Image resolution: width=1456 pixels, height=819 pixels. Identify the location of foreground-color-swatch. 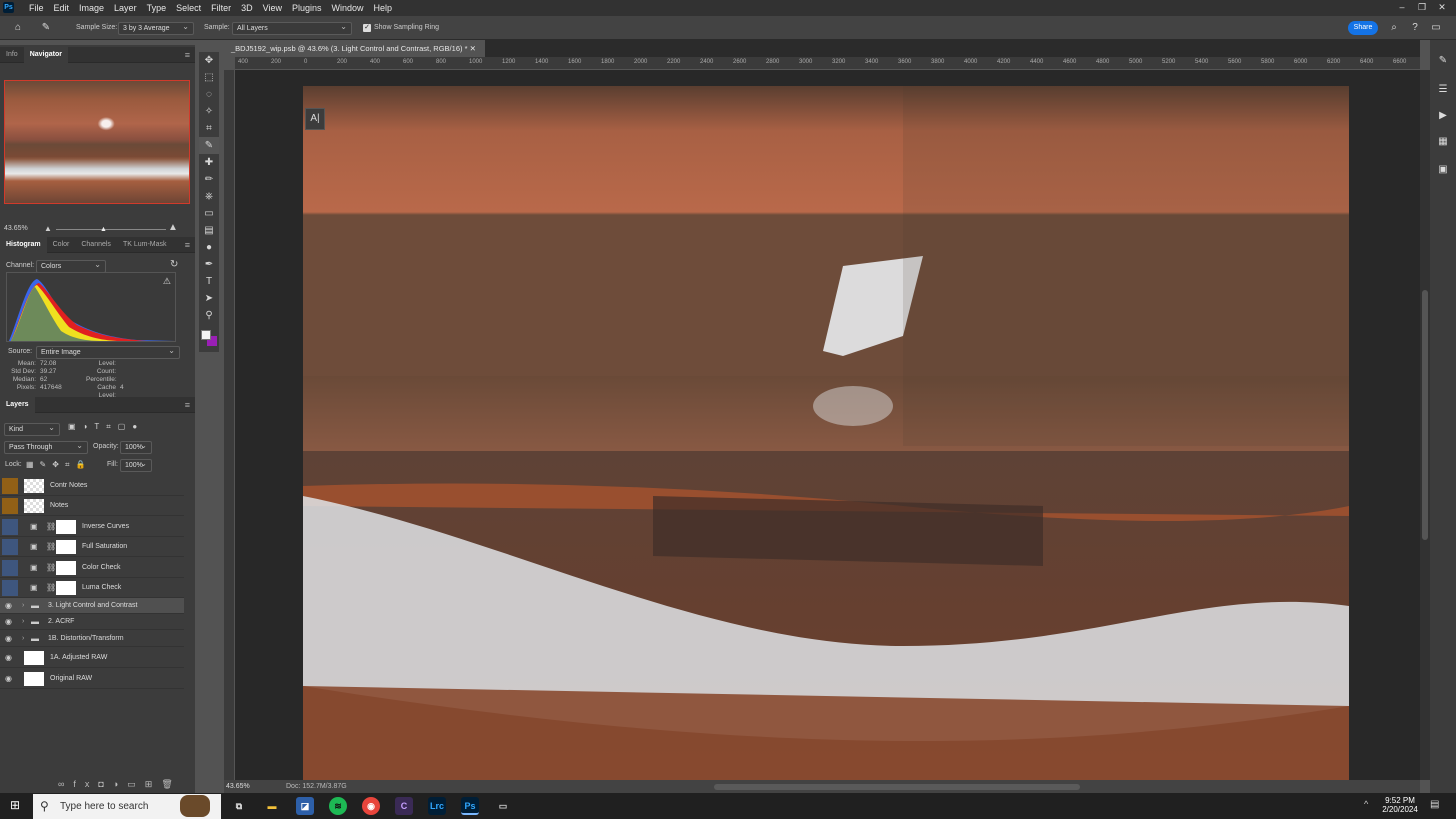
(206, 335).